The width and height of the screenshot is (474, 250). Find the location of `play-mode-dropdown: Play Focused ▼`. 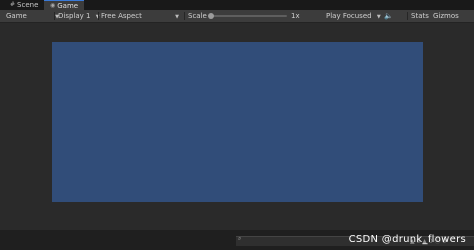

play-mode-dropdown: Play Focused ▼ is located at coordinates (353, 16).